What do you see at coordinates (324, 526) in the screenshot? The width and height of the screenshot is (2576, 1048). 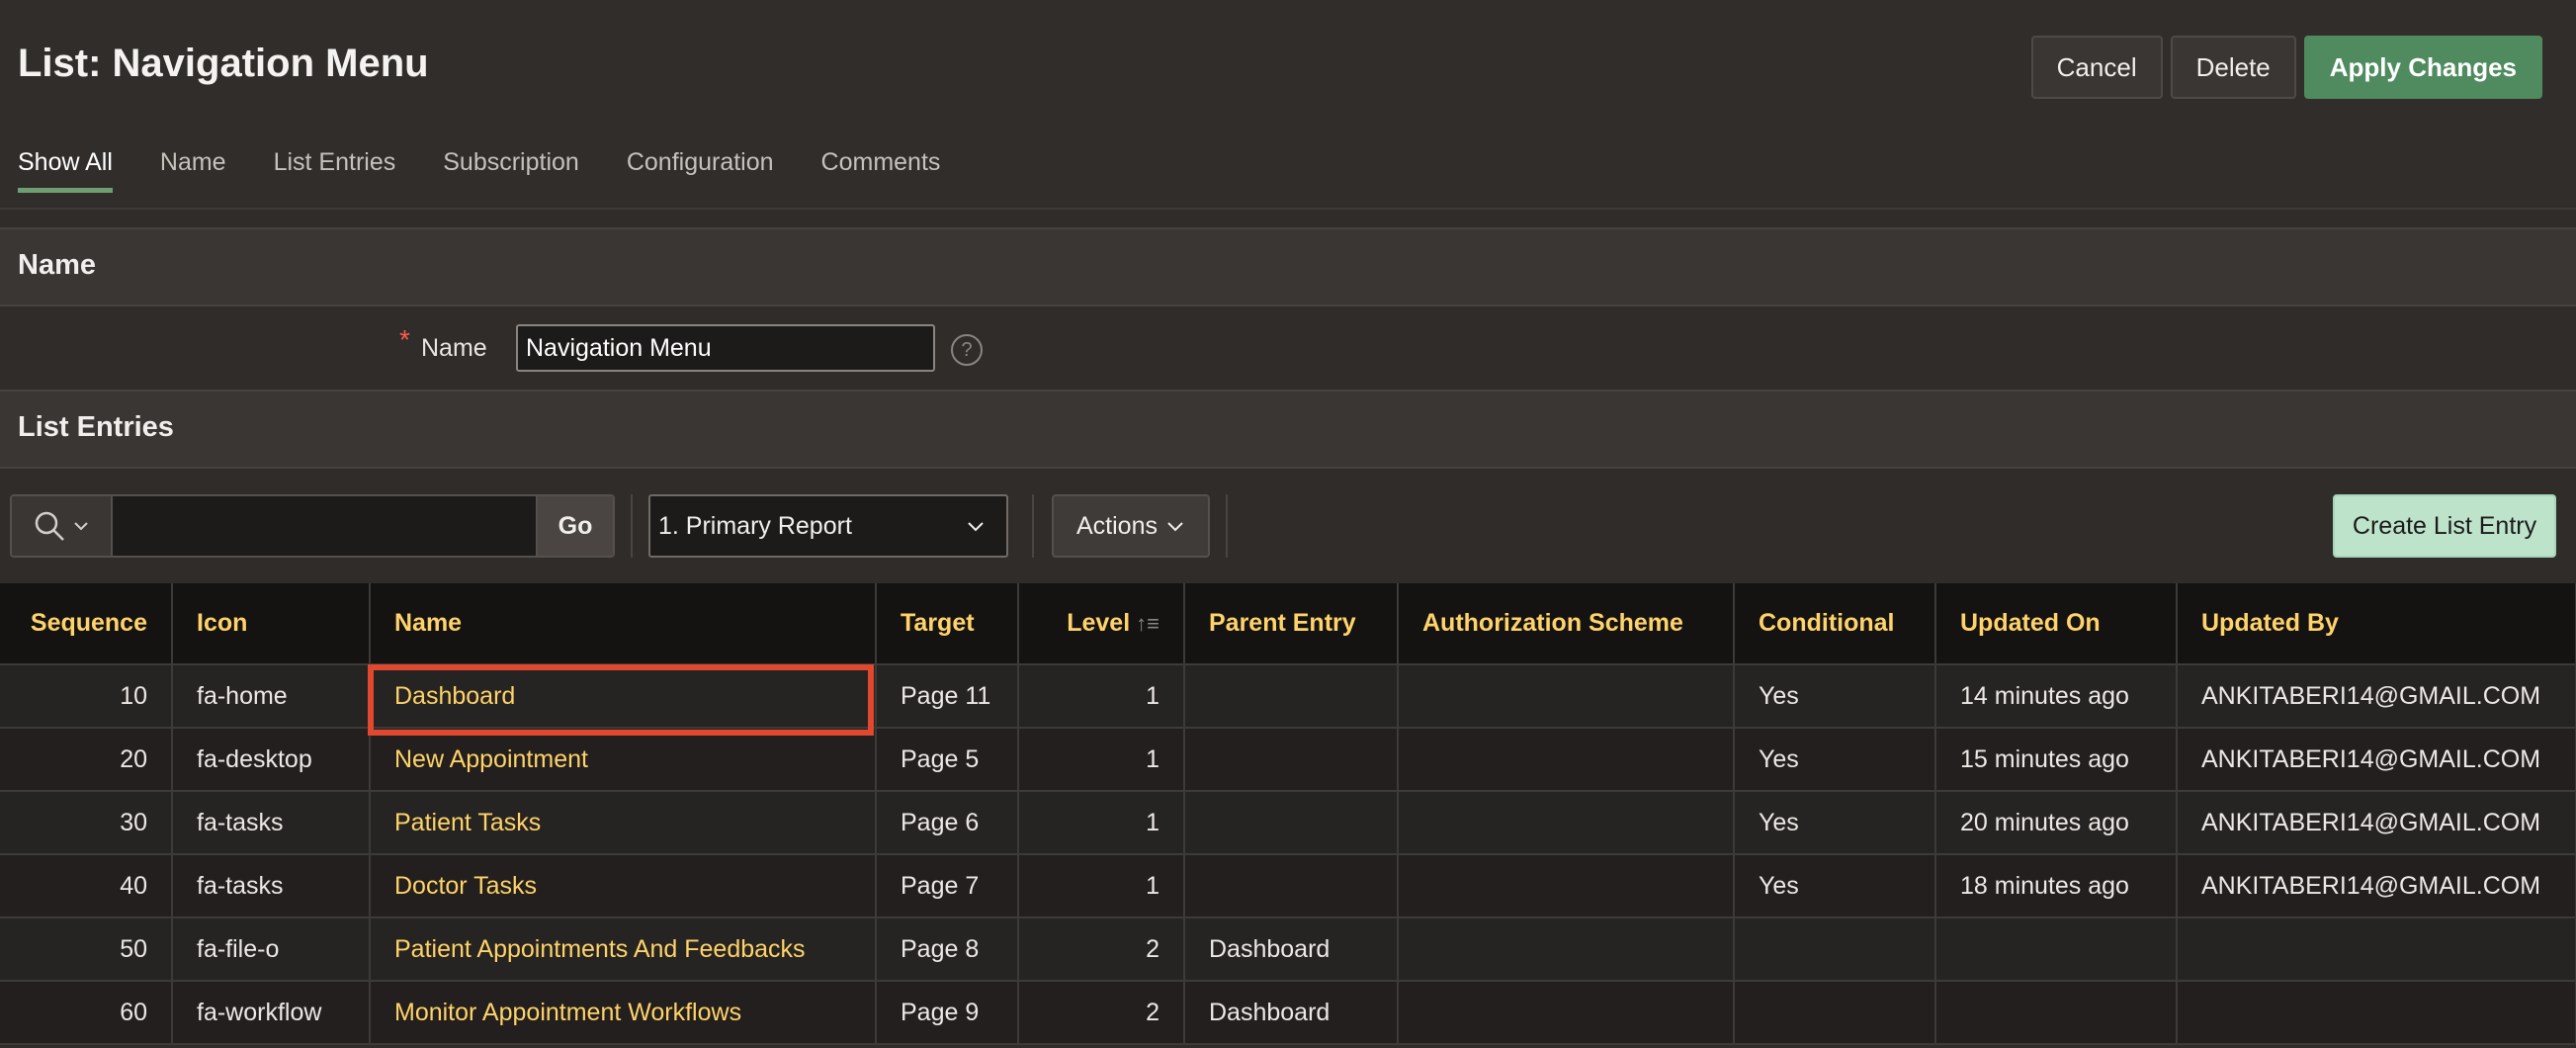 I see `search-input` at bounding box center [324, 526].